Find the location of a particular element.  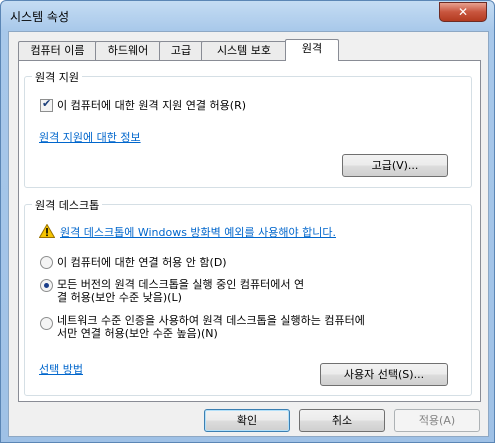

tab-label: 컴퓨터 이름 is located at coordinates (57, 50).